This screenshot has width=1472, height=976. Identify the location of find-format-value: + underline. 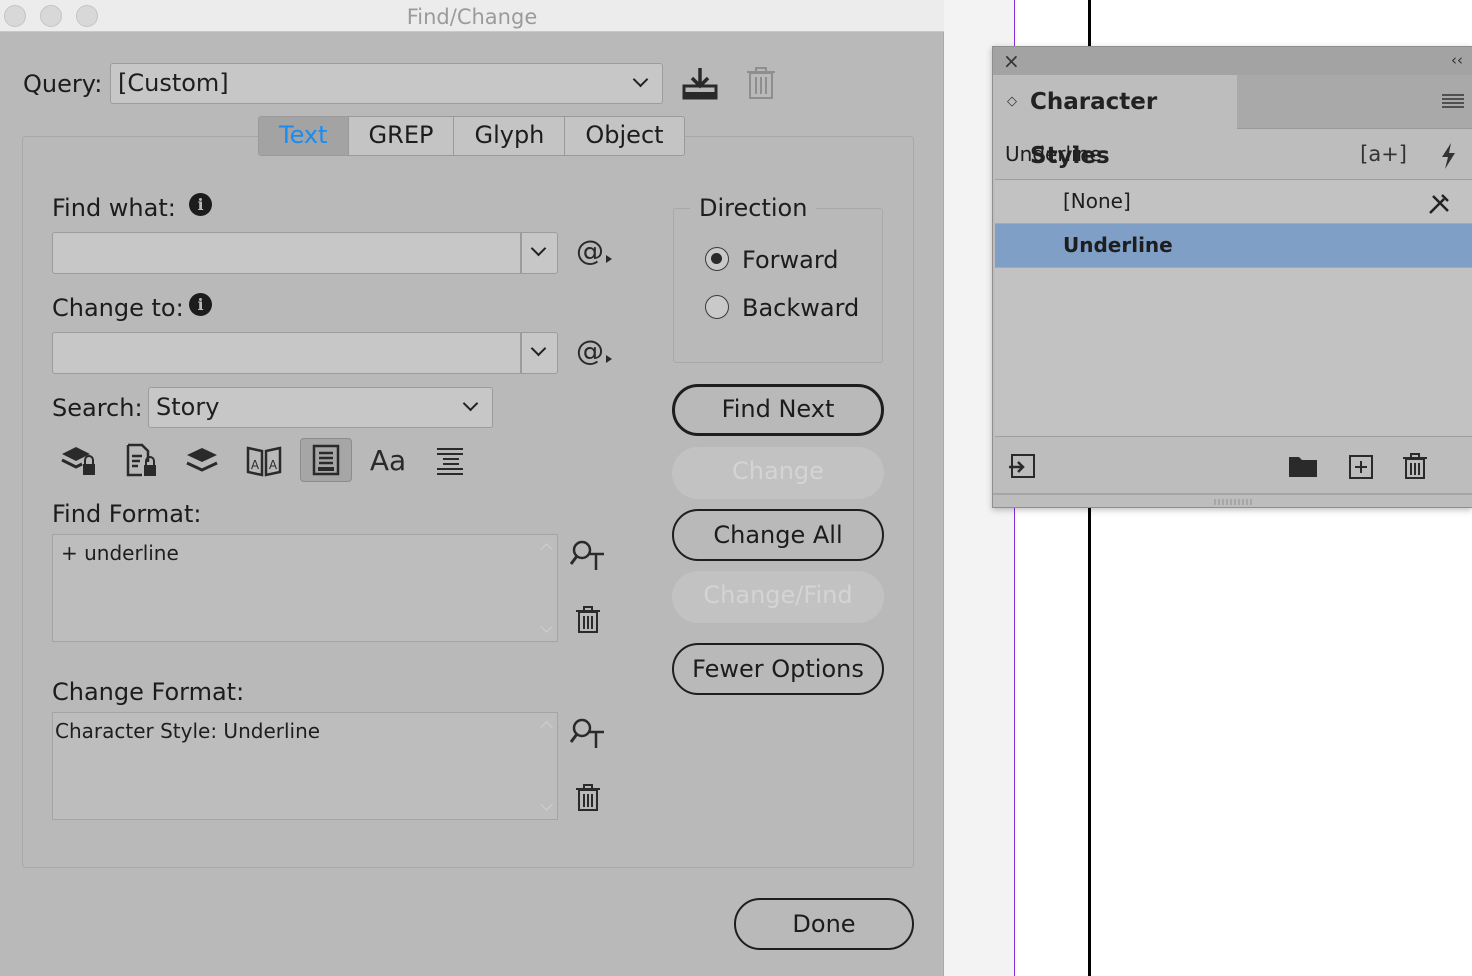
(120, 553).